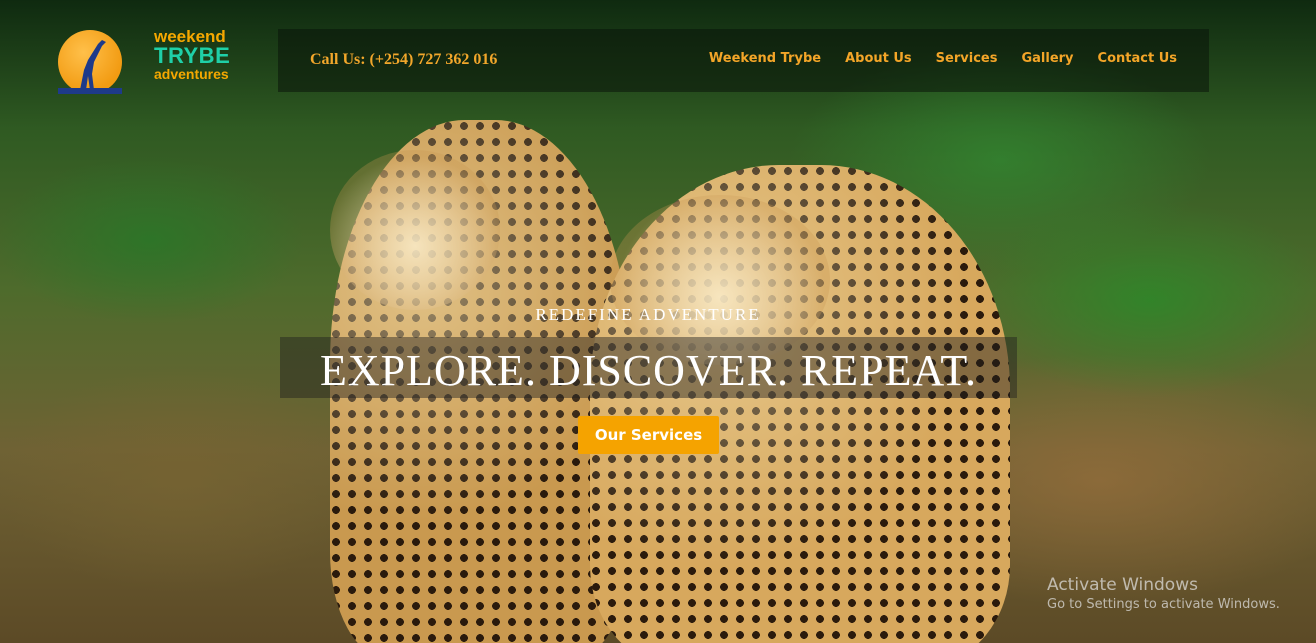 The image size is (1316, 643). Describe the element at coordinates (1122, 585) in the screenshot. I see `activate-windows-title: Activate Windows` at that location.